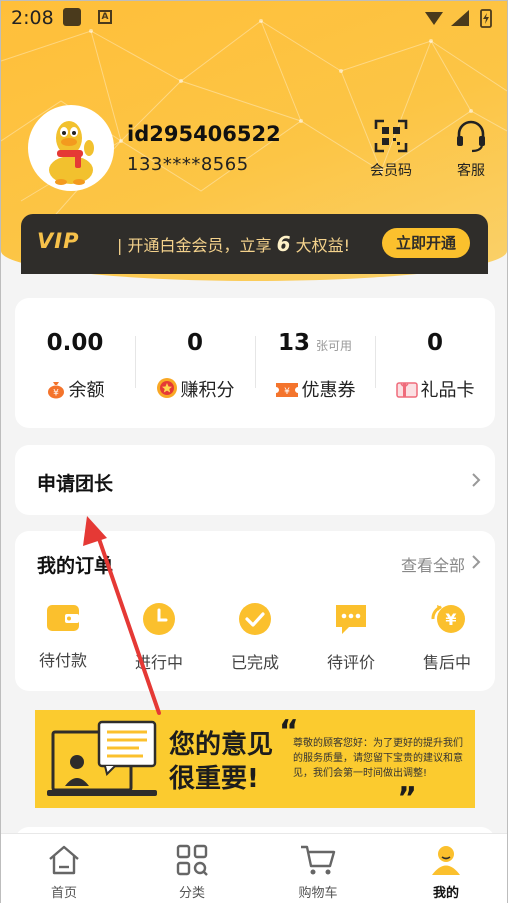  What do you see at coordinates (159, 619) in the screenshot?
I see `clock-icon` at bounding box center [159, 619].